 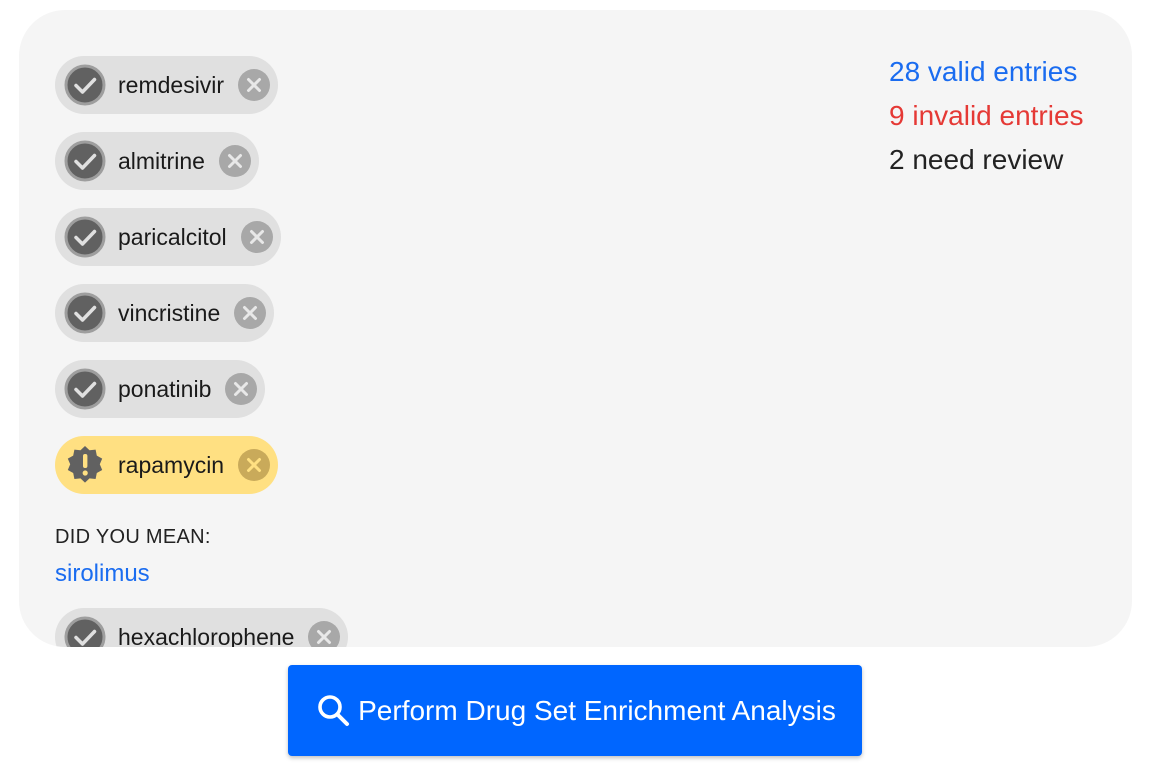 I want to click on entry-chip-vincristine: vincristine, so click(x=165, y=313).